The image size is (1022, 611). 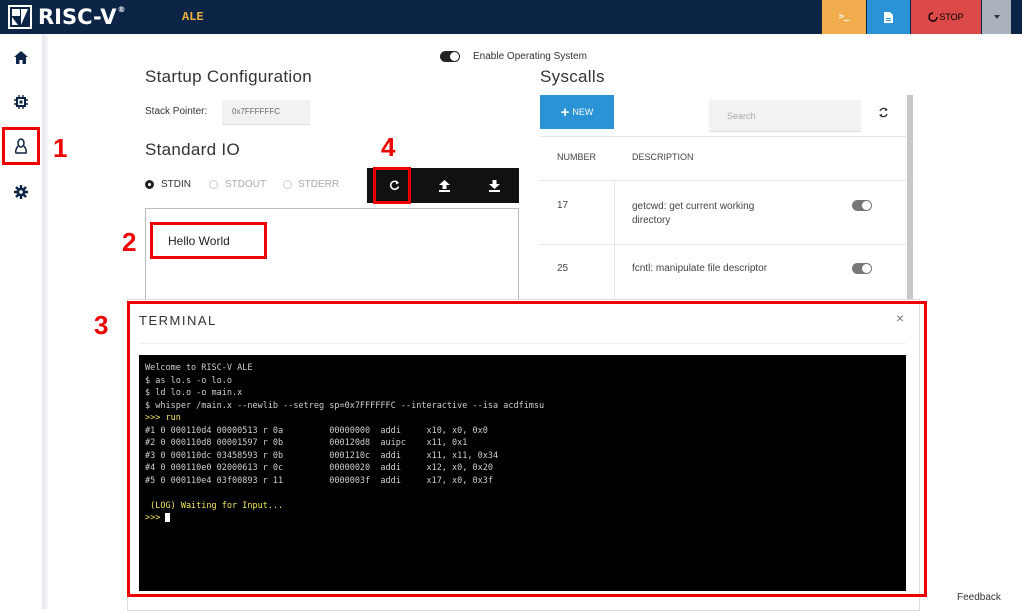 I want to click on stdin-radio, so click(x=149, y=184).